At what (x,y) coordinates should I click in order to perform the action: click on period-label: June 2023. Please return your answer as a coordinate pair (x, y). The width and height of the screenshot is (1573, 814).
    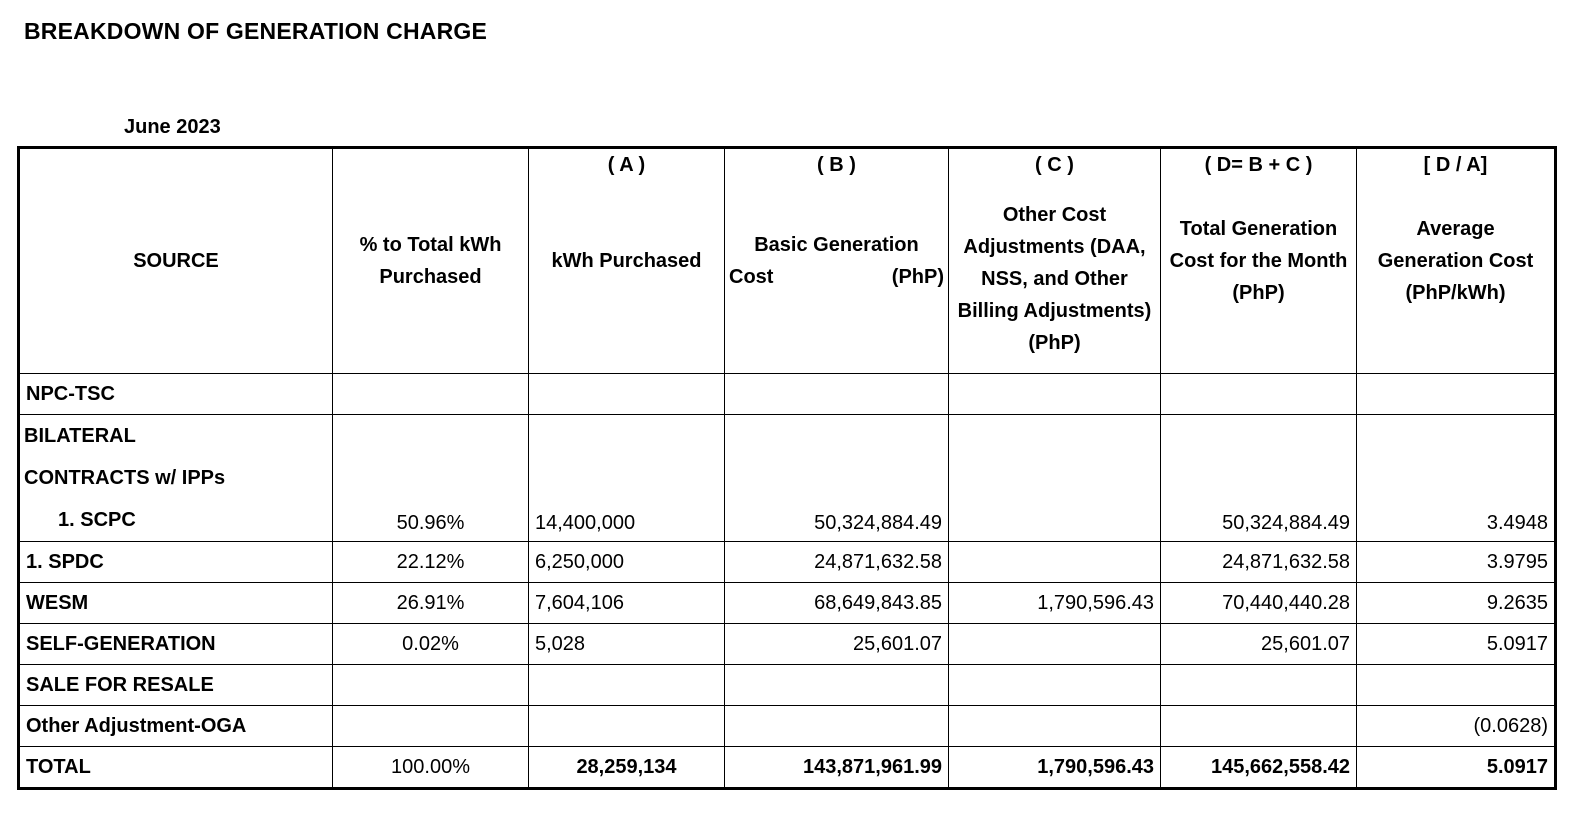
    Looking at the image, I should click on (172, 127).